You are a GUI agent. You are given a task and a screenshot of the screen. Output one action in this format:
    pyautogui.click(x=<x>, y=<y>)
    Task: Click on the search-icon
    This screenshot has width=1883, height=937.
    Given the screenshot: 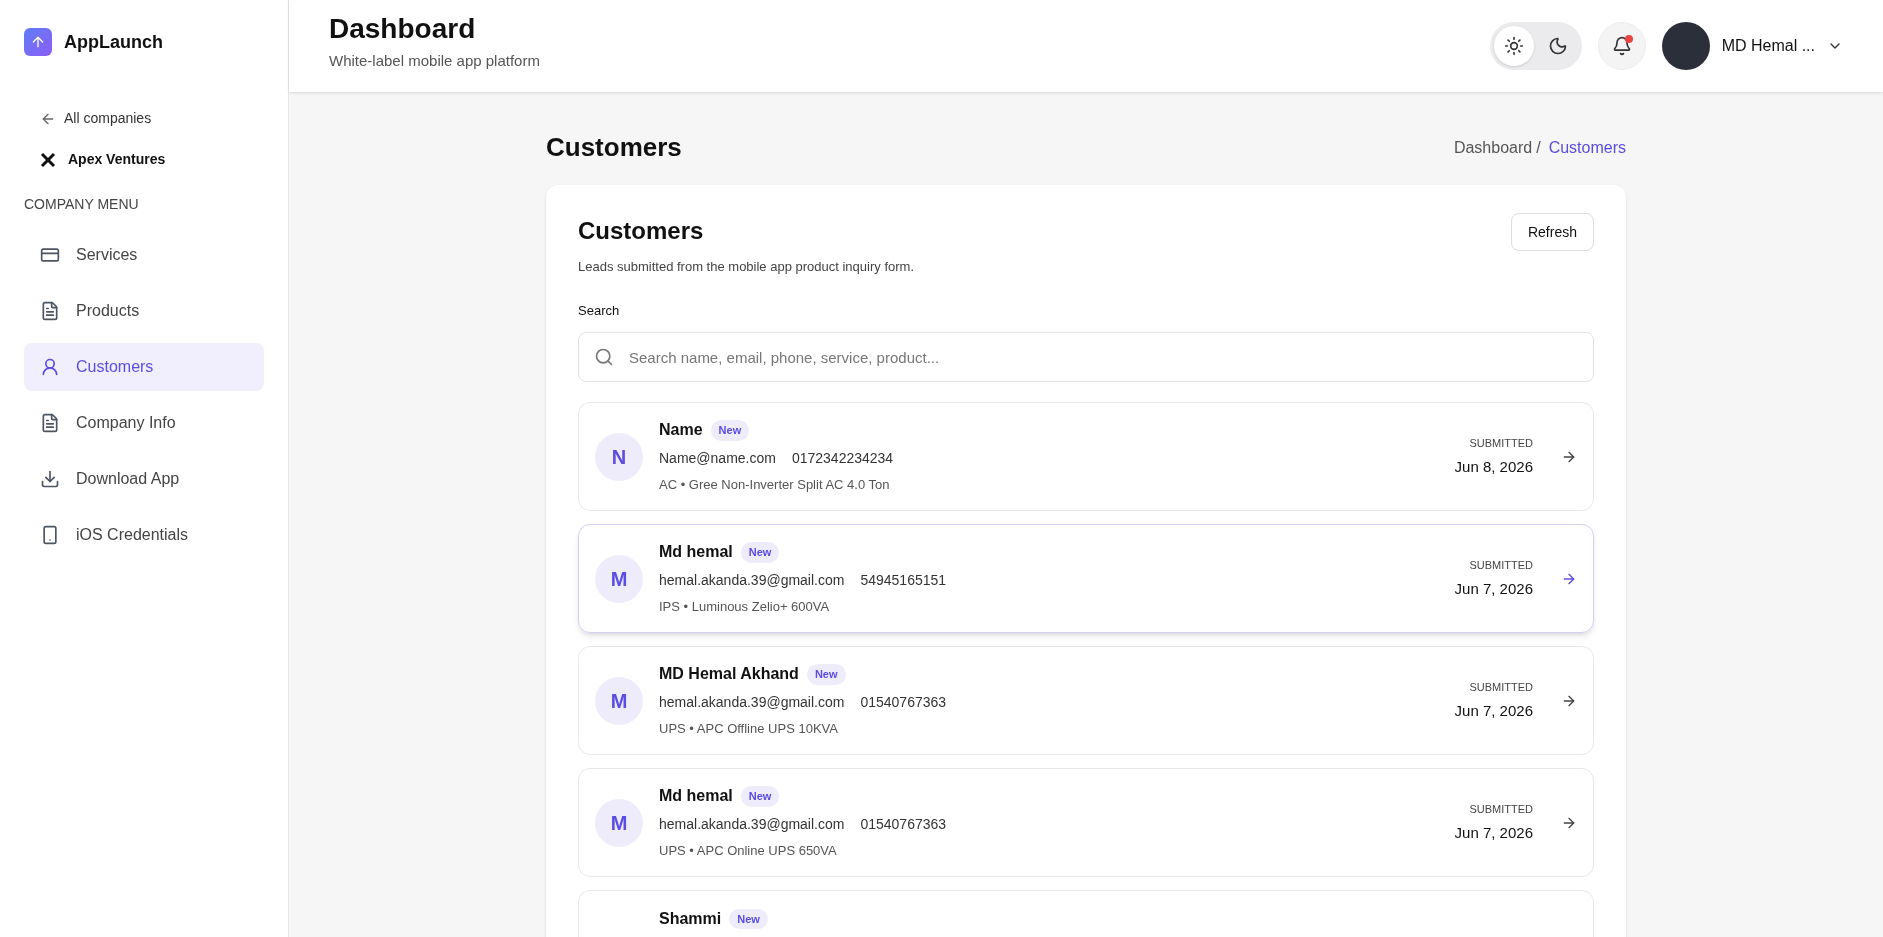 What is the action you would take?
    pyautogui.click(x=604, y=357)
    